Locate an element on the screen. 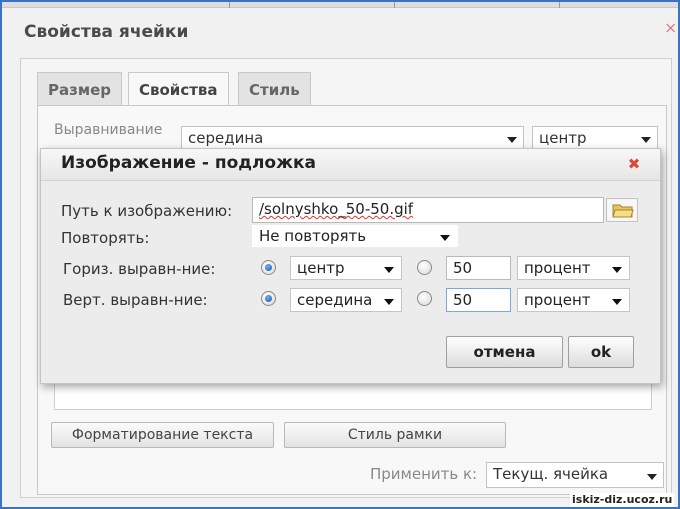 This screenshot has width=680, height=509. vertical-amount-input: 50 is located at coordinates (478, 300).